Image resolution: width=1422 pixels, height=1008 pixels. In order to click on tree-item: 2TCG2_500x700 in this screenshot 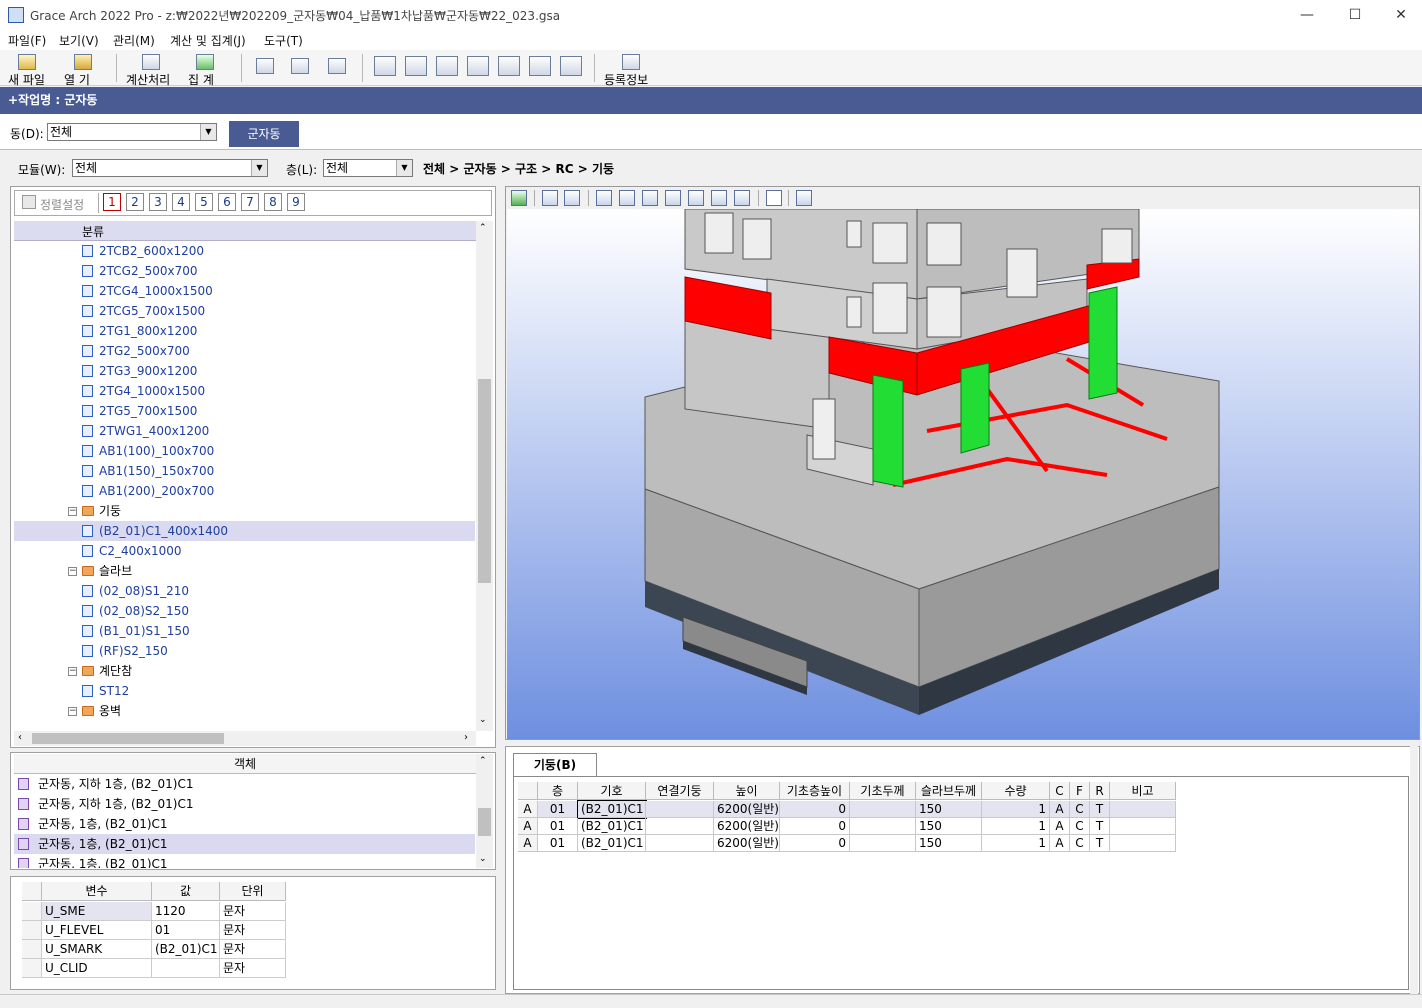, I will do `click(244, 271)`.